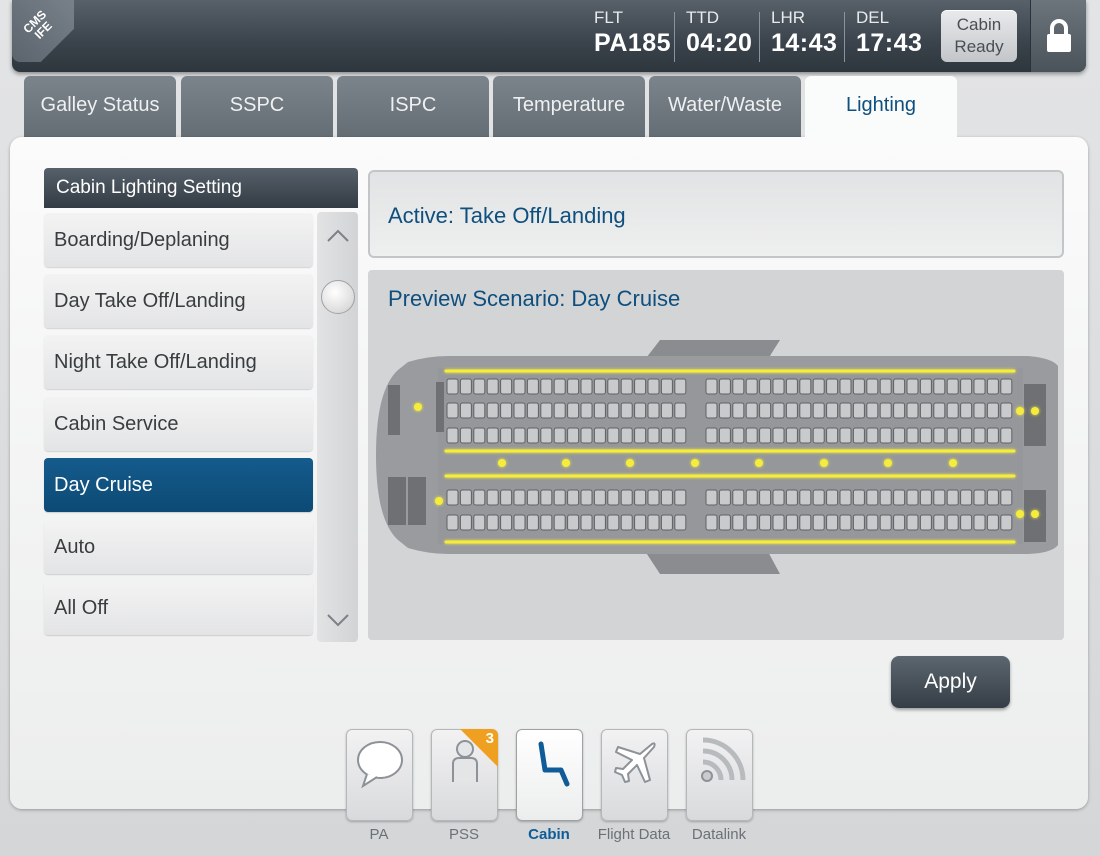 The image size is (1100, 856). What do you see at coordinates (178, 424) in the screenshot?
I see `scenario-cabin-service: Cabin Service` at bounding box center [178, 424].